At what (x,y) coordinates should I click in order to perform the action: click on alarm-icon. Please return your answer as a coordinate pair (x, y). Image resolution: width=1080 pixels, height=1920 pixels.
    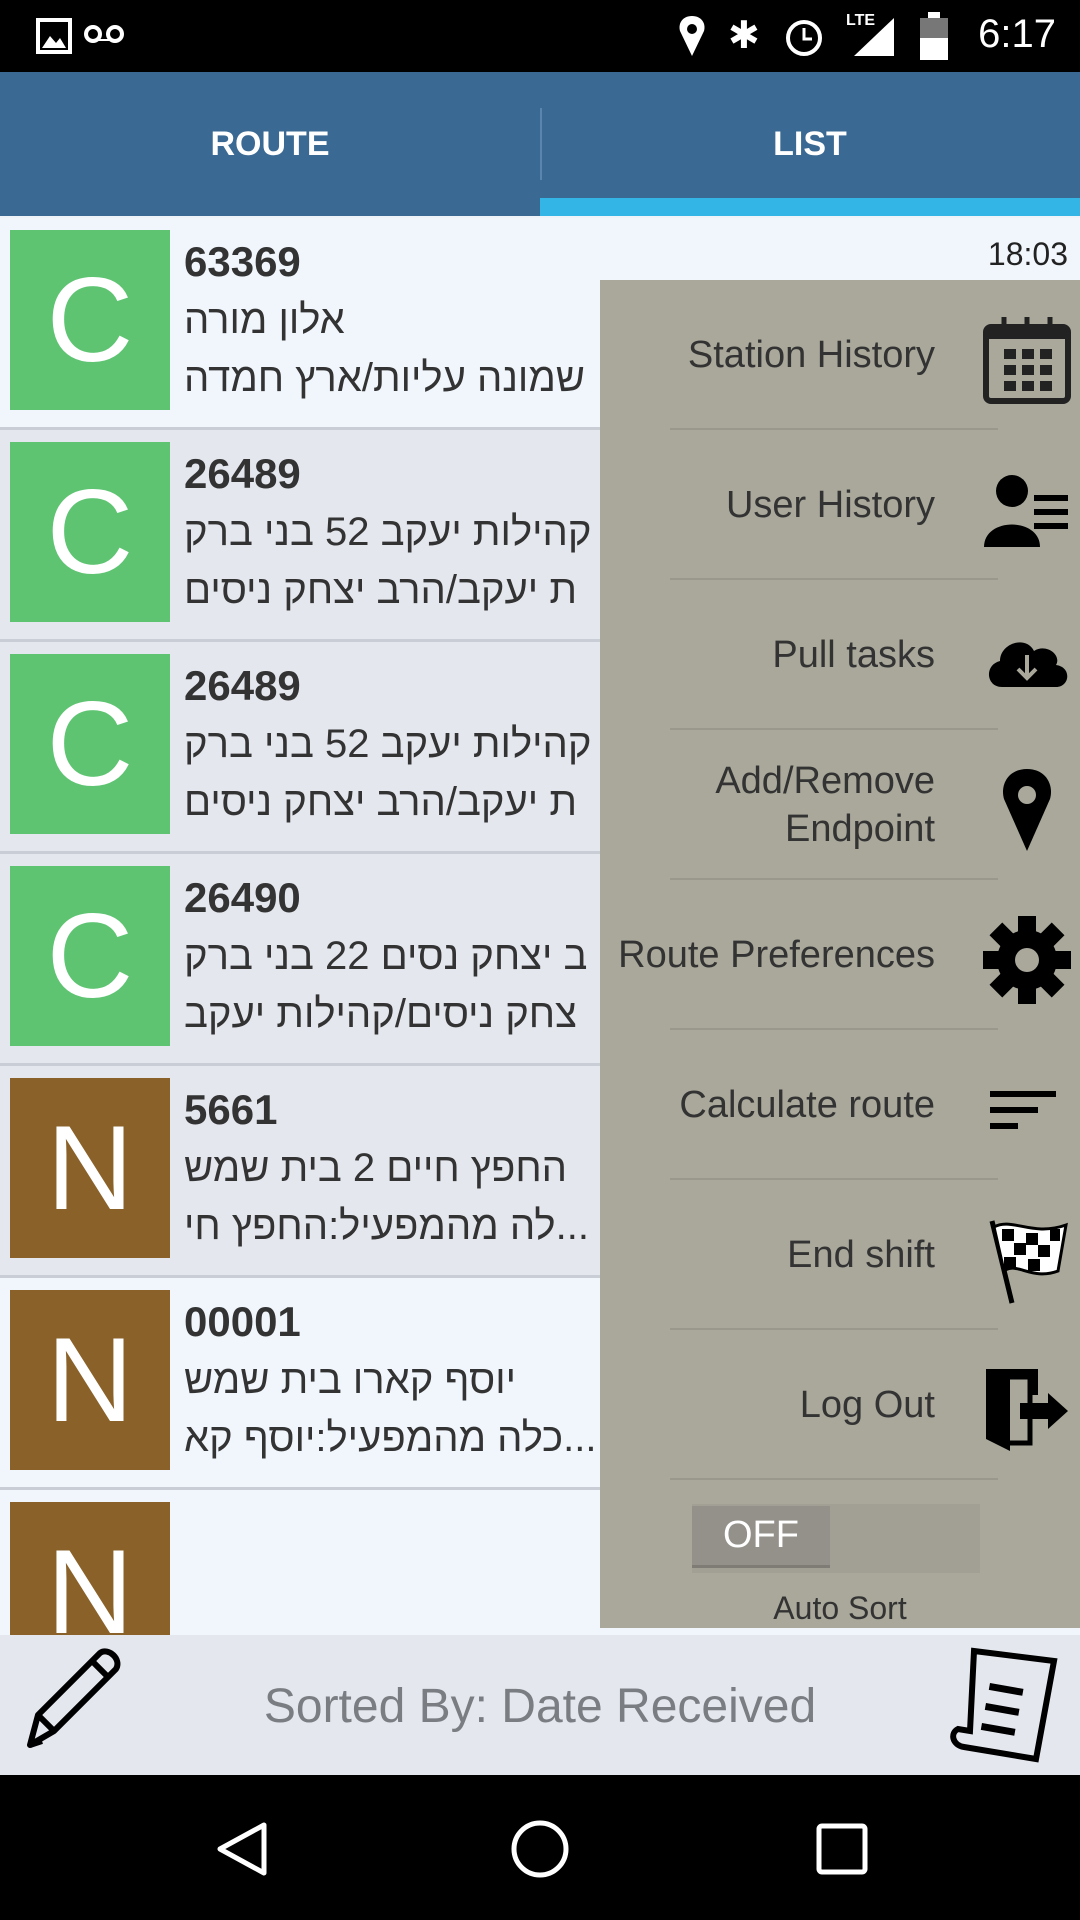
    Looking at the image, I should click on (804, 38).